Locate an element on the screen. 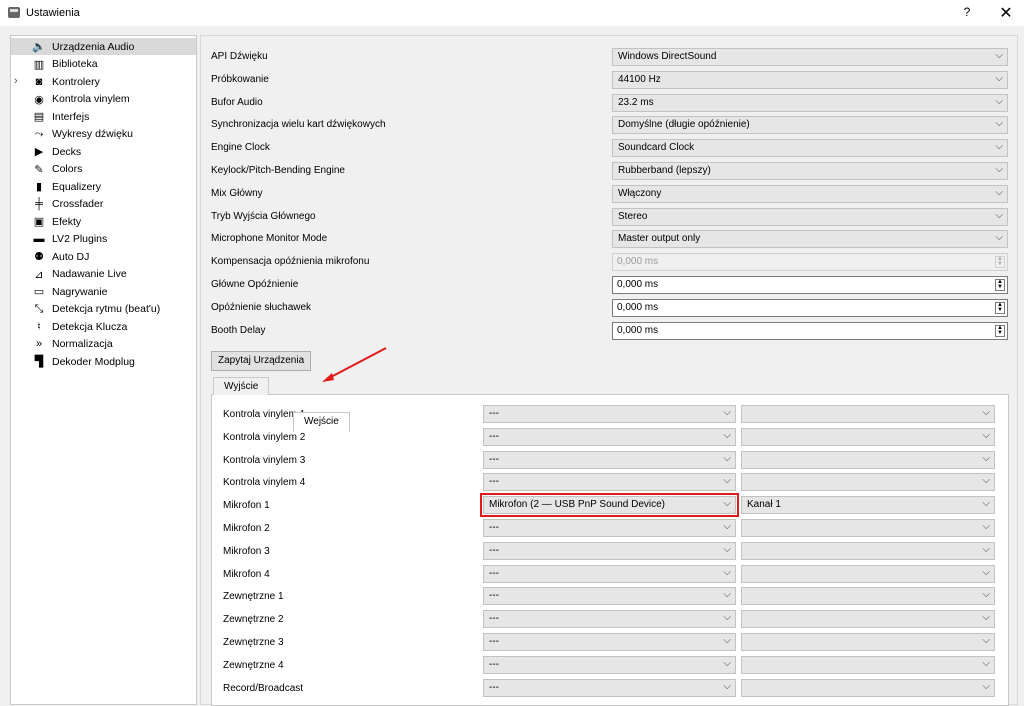 The image size is (1024, 706). sidebar-item: ◉ Kontrola vinylem is located at coordinates (103, 99).